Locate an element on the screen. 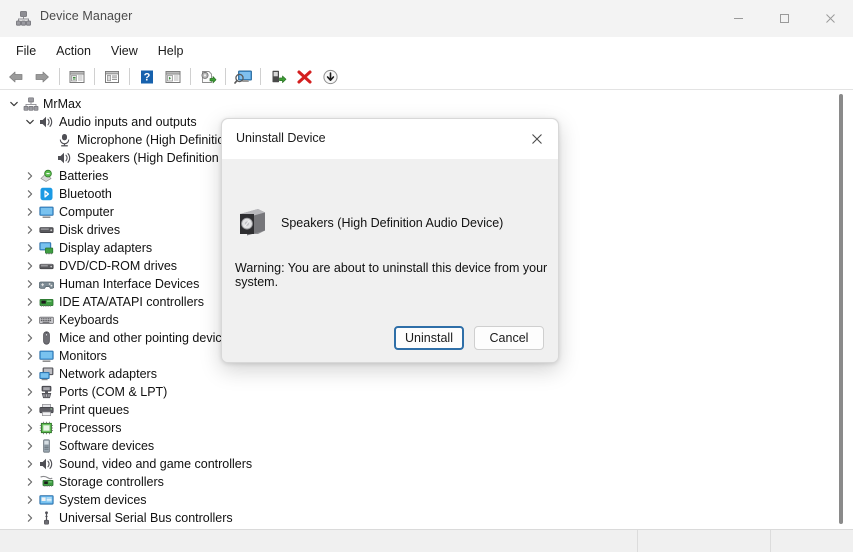  menu-item-view: View is located at coordinates (124, 51).